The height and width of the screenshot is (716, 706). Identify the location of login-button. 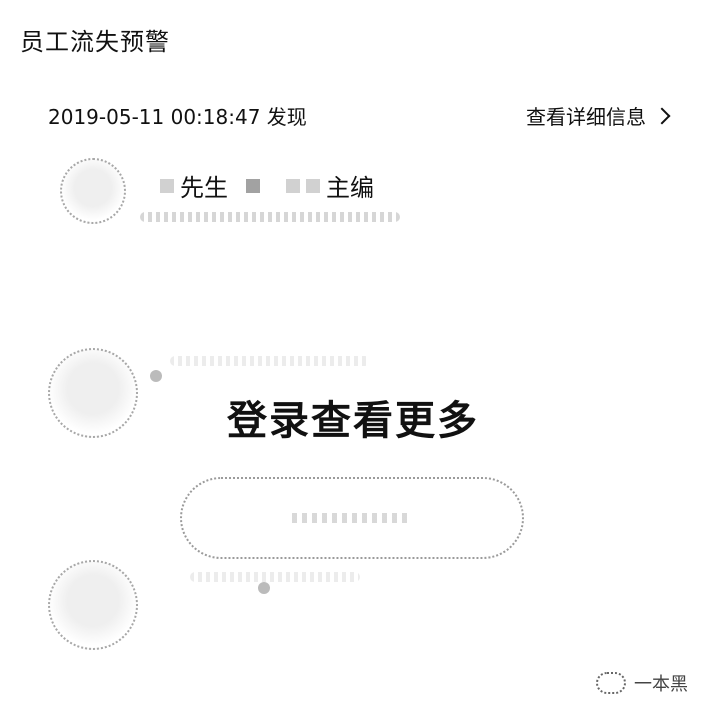
(352, 518).